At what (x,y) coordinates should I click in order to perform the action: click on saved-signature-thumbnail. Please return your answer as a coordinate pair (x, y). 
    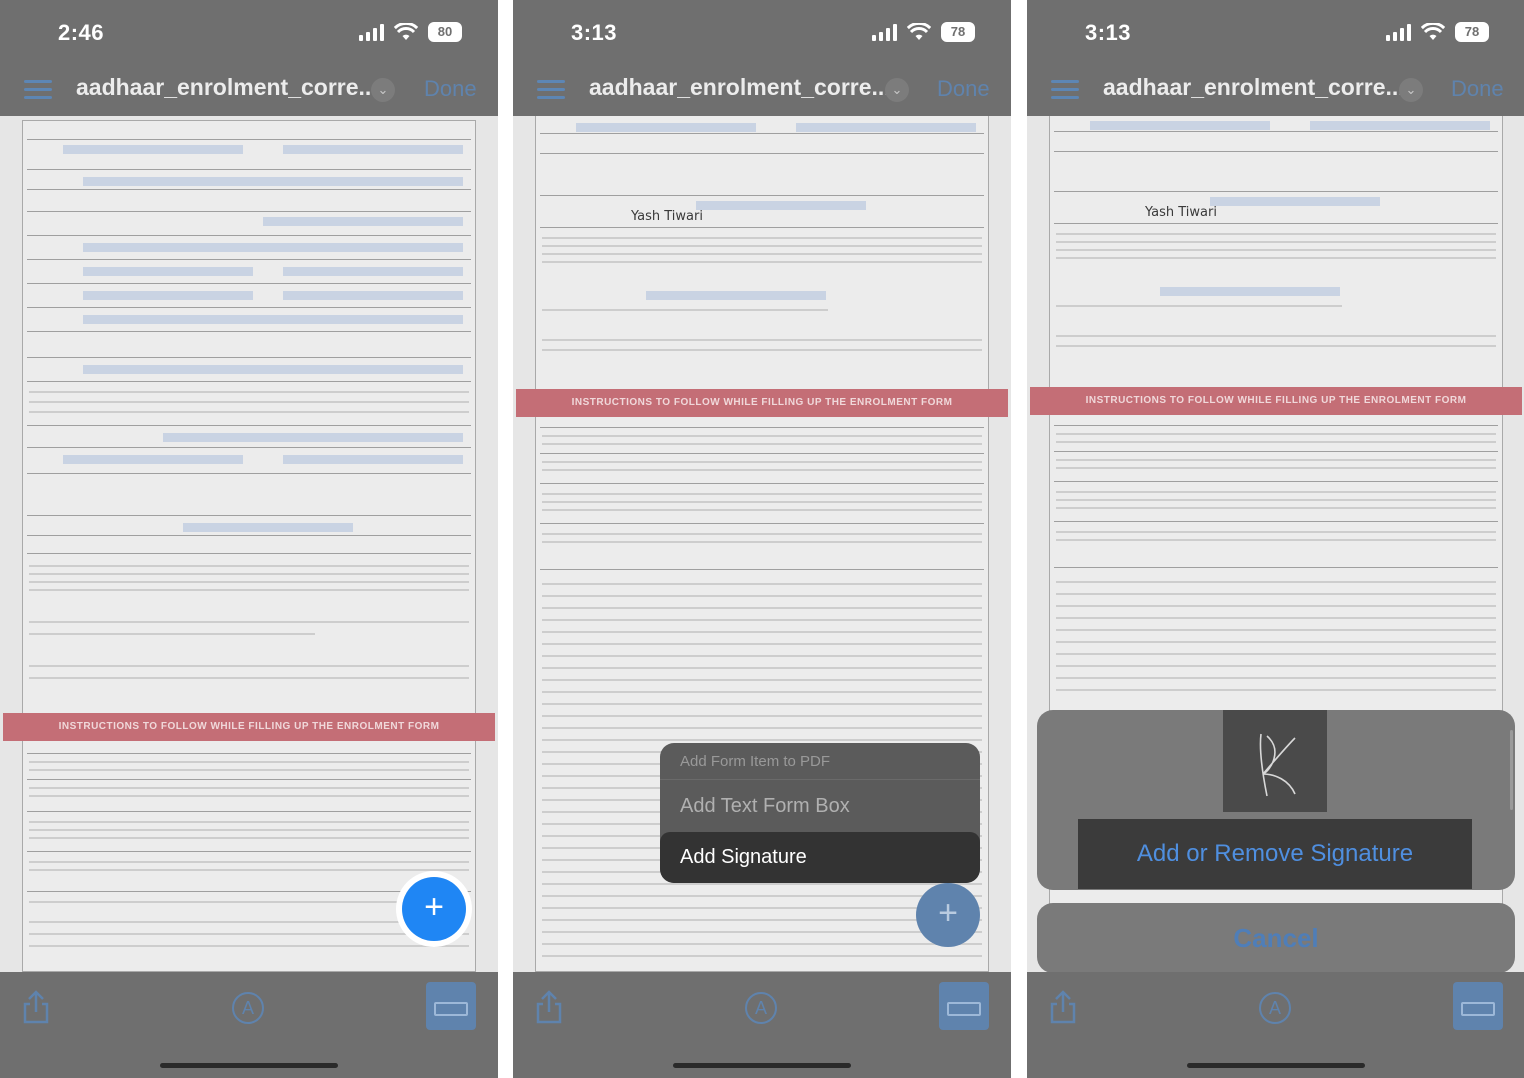
    Looking at the image, I should click on (1275, 761).